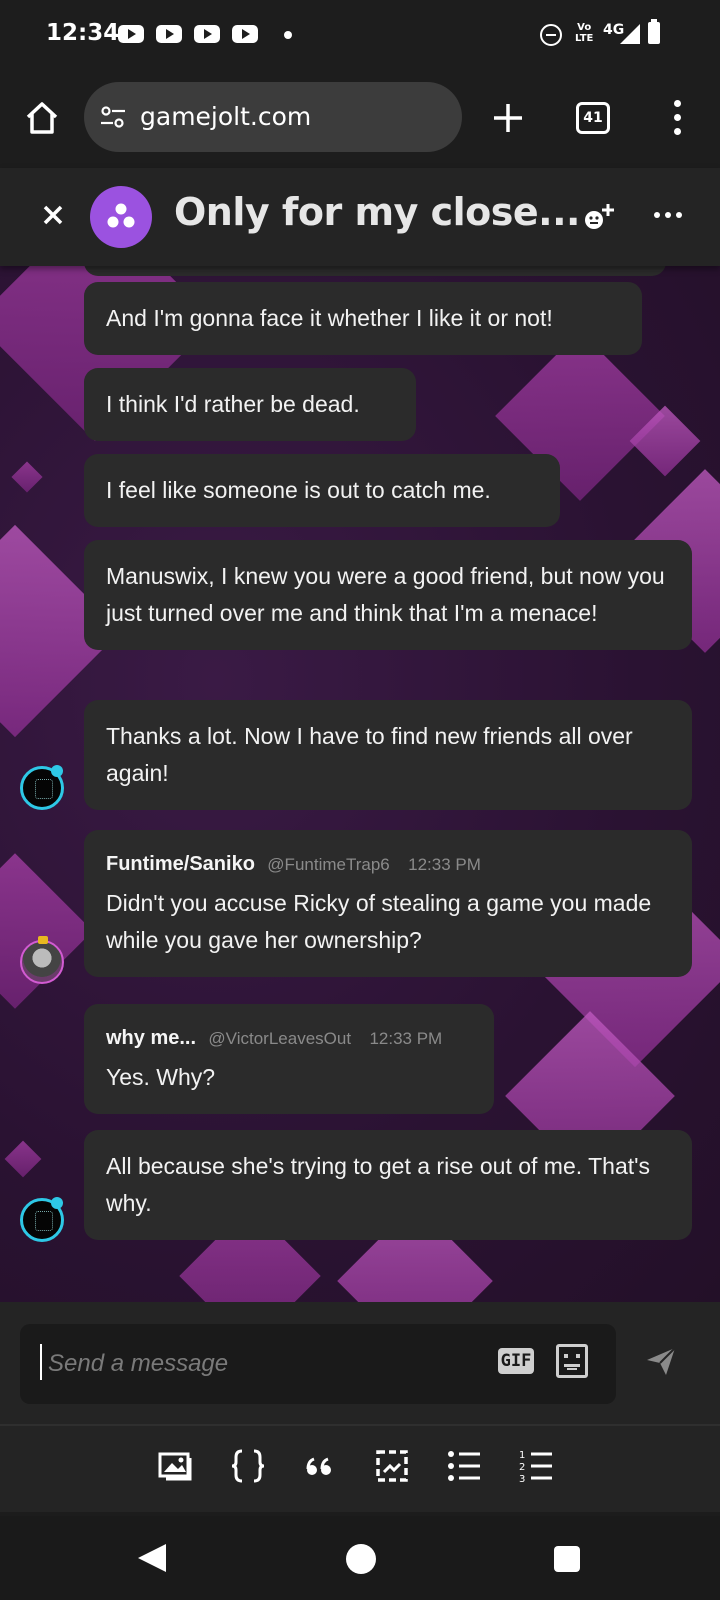  What do you see at coordinates (320, 1466) in the screenshot?
I see `quote-icon` at bounding box center [320, 1466].